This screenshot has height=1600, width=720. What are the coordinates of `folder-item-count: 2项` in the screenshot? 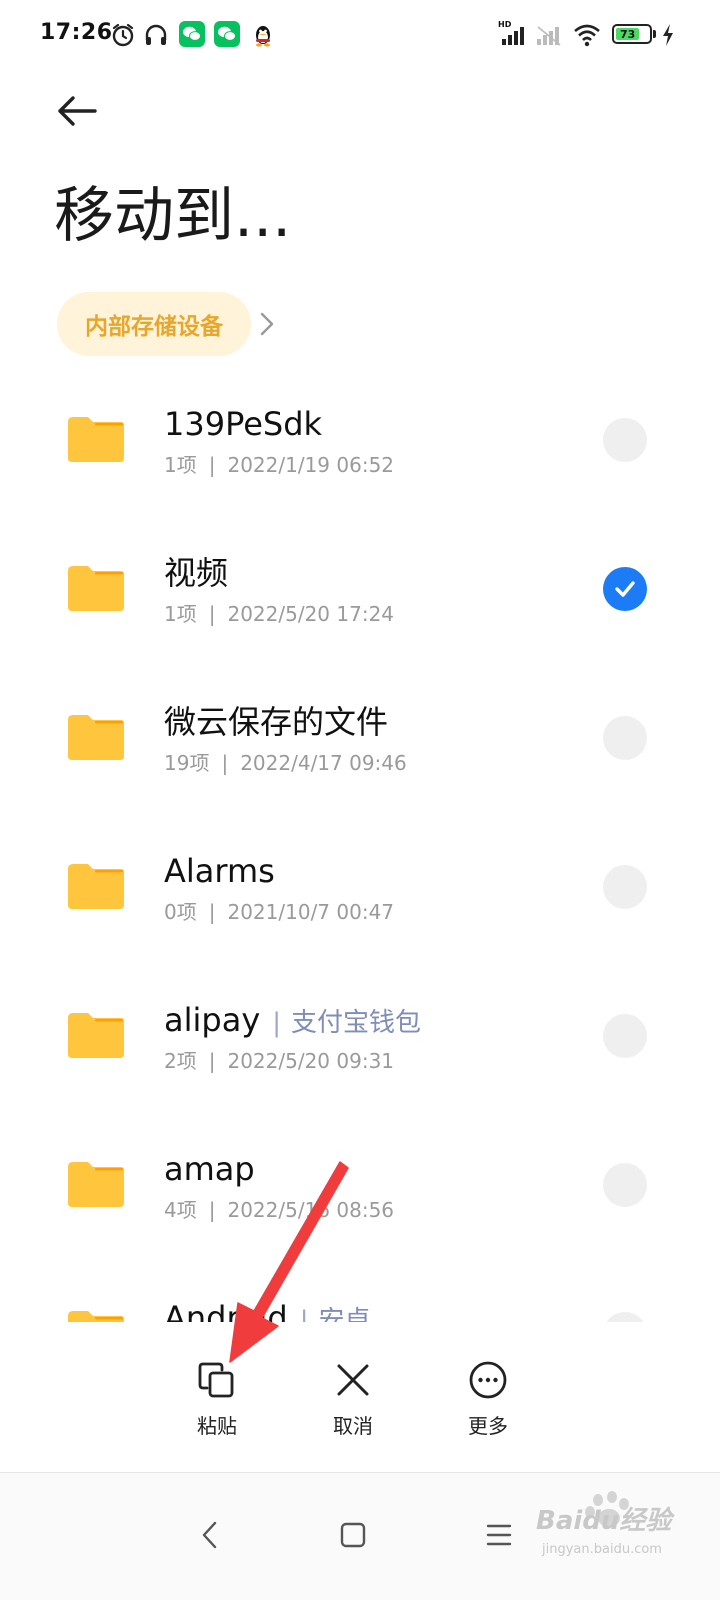 It's located at (180, 1061).